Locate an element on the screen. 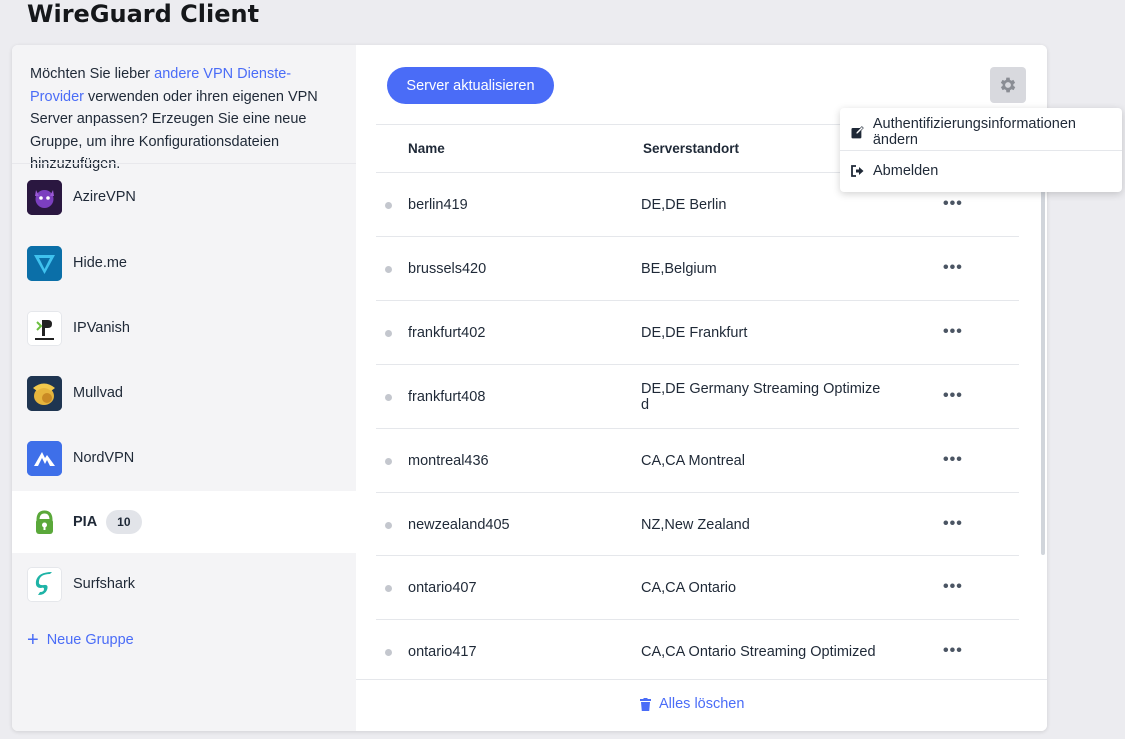  sidebar-item-mullvad: Mullvad is located at coordinates (184, 393).